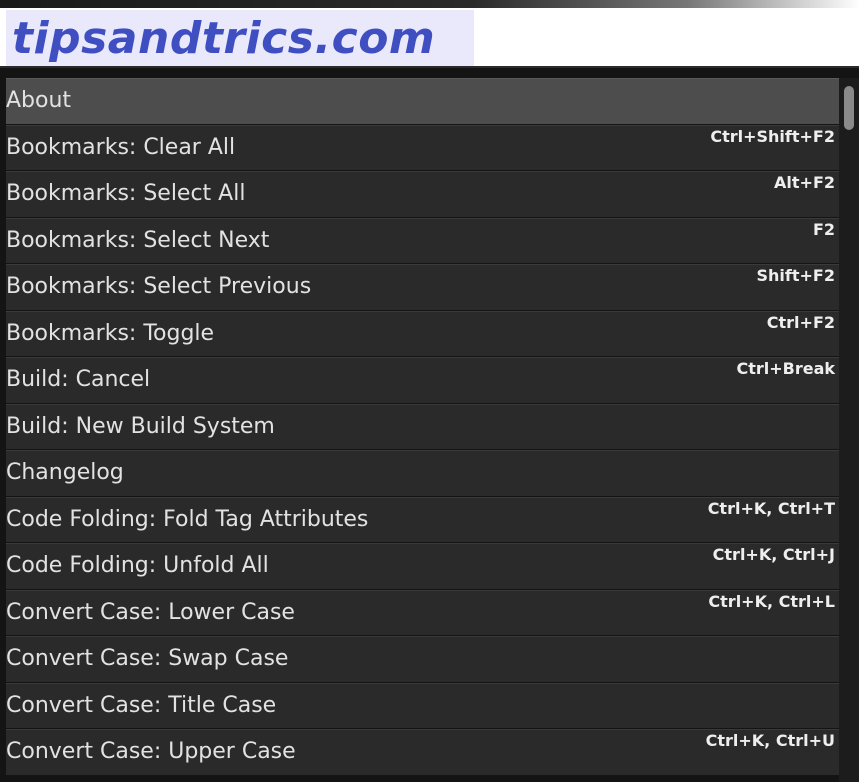 The image size is (859, 782). What do you see at coordinates (422, 705) in the screenshot?
I see `command-item: Convert Case: Title Case` at bounding box center [422, 705].